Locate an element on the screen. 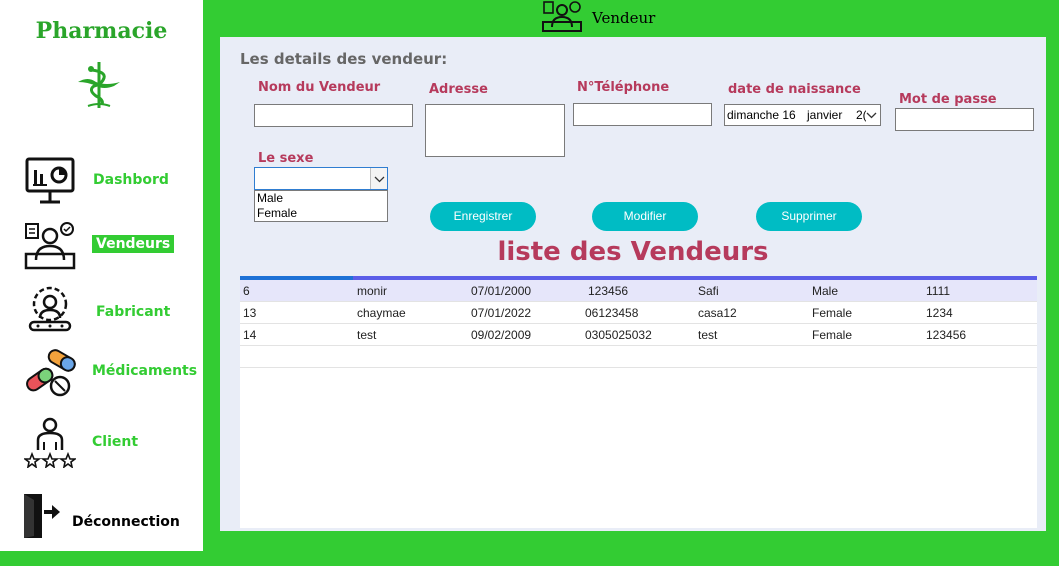 The height and width of the screenshot is (566, 1059). table-row-empty is located at coordinates (638, 357).